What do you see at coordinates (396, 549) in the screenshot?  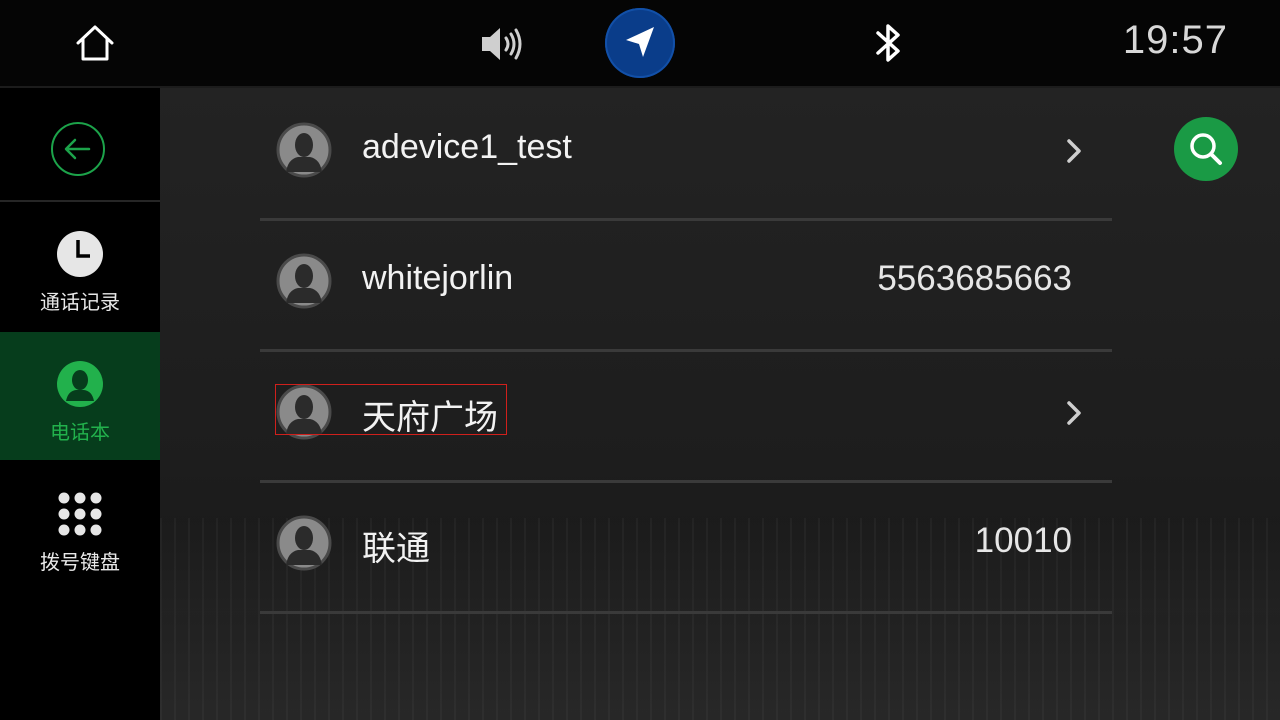 I see `contact-name: 联通` at bounding box center [396, 549].